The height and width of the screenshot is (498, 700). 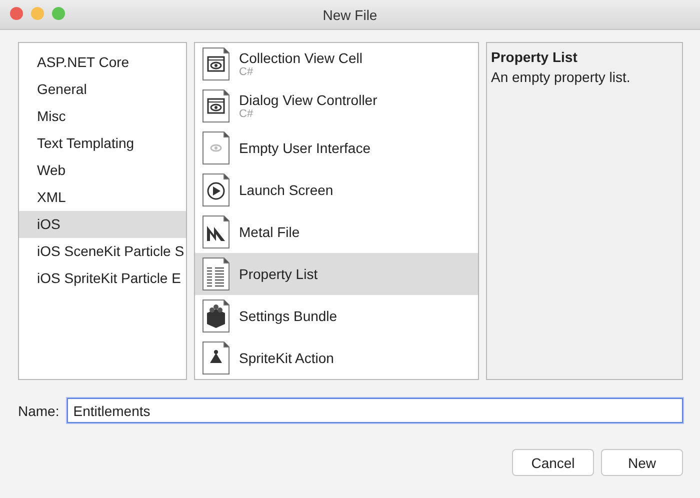 I want to click on category-item: General, so click(x=102, y=89).